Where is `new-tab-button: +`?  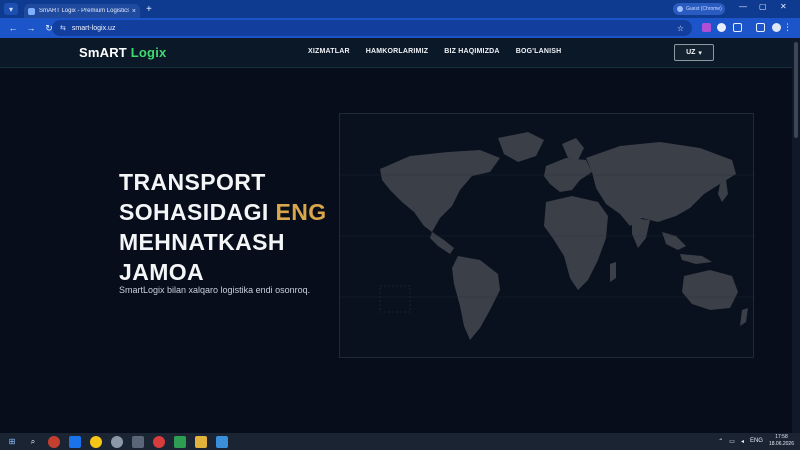
new-tab-button: + is located at coordinates (149, 9).